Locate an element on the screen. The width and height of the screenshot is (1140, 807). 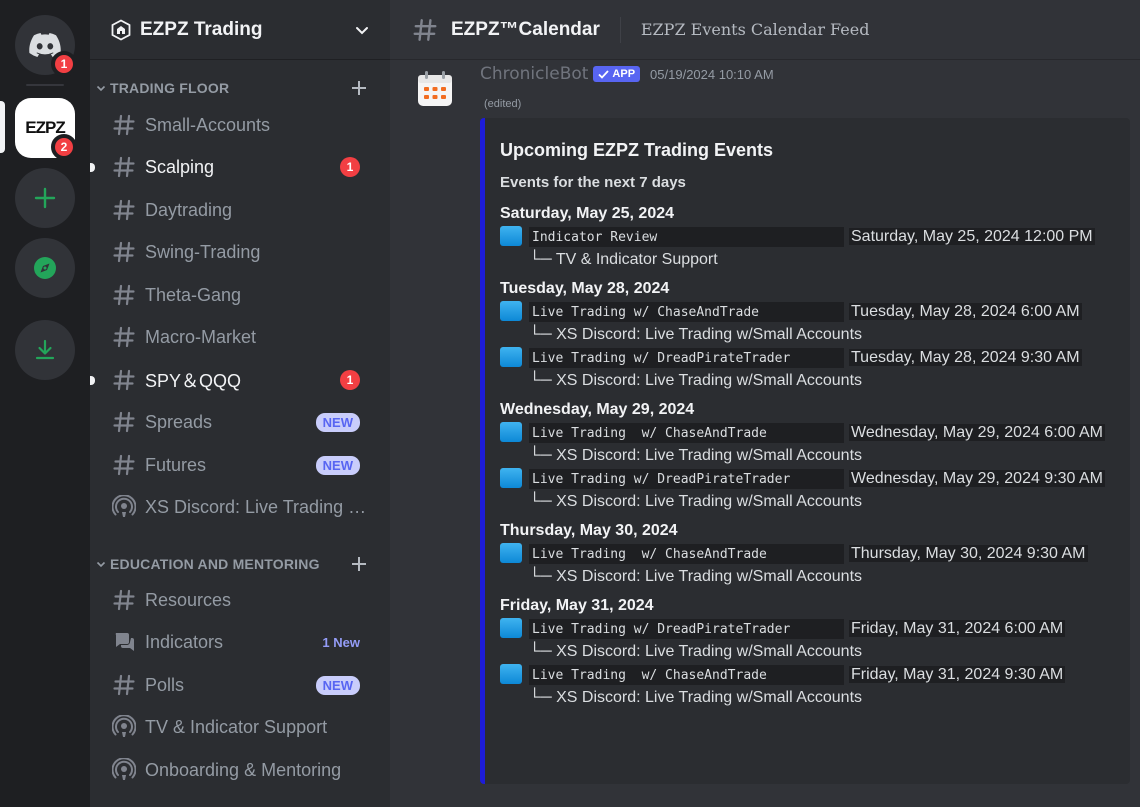
ezpz-server-icon: EZPZ 2 is located at coordinates (46, 129).